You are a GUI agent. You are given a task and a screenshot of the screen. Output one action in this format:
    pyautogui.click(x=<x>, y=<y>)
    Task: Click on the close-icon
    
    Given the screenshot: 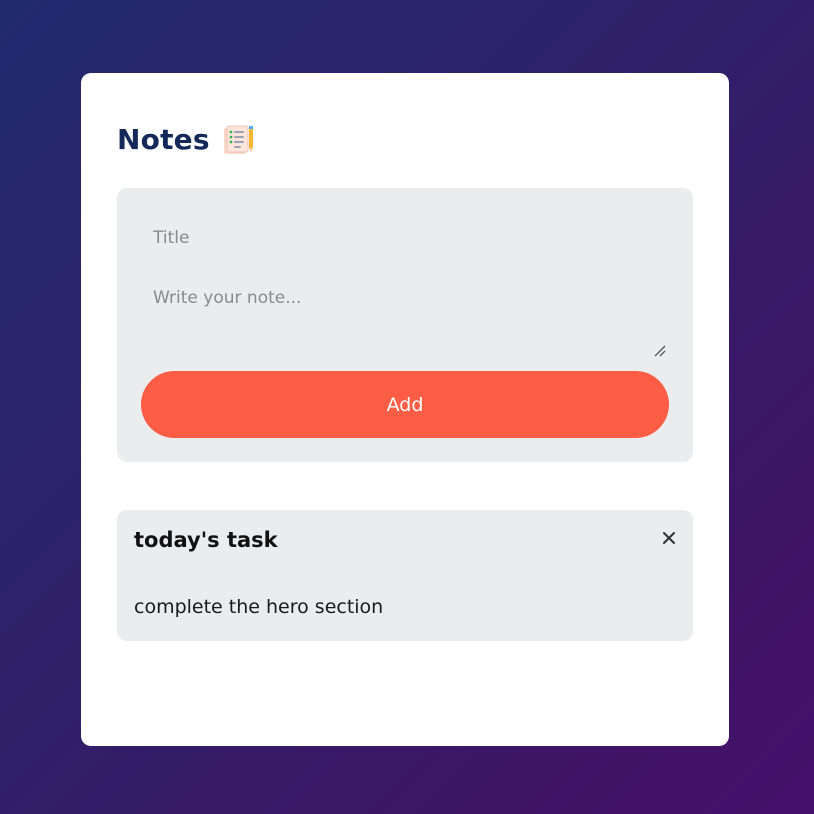 What is the action you would take?
    pyautogui.click(x=669, y=538)
    